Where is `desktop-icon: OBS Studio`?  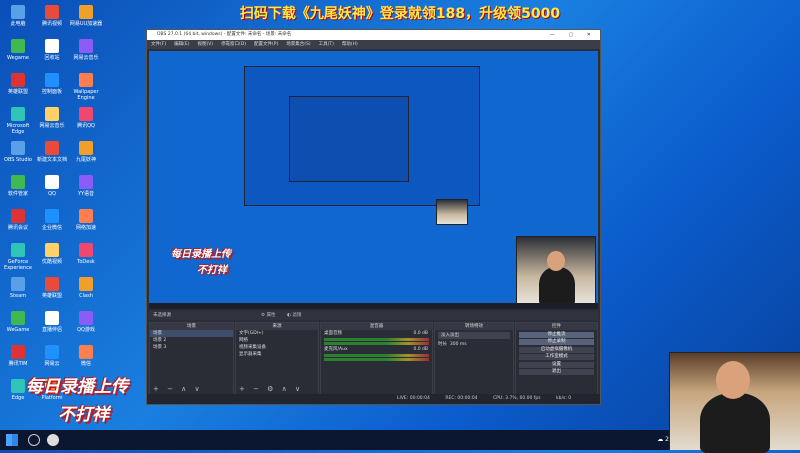
desktop-icon: OBS Studio is located at coordinates (18, 152).